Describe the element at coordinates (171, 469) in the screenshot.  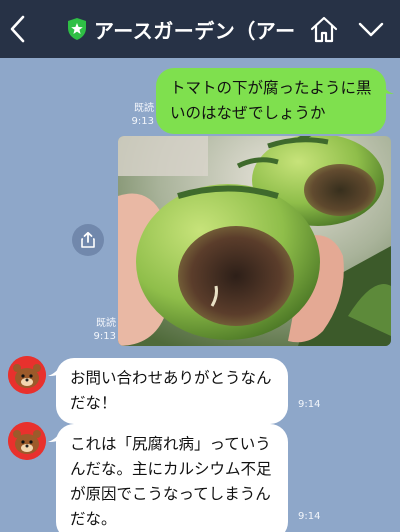
I see `message-line: んだな。主にカルシウム不足` at that location.